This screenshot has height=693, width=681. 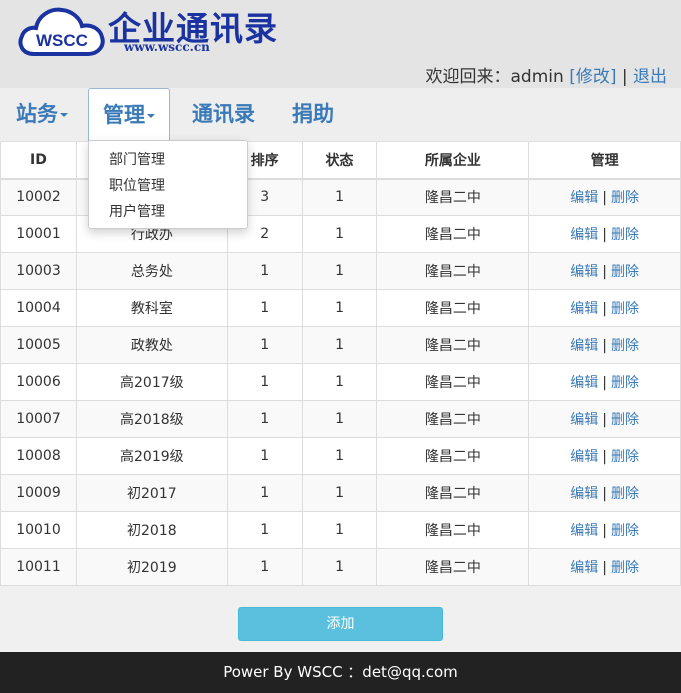 What do you see at coordinates (340, 456) in the screenshot?
I see `table-row: 10008 高2019级 1 1 隆昌二中 编辑 | 删除` at bounding box center [340, 456].